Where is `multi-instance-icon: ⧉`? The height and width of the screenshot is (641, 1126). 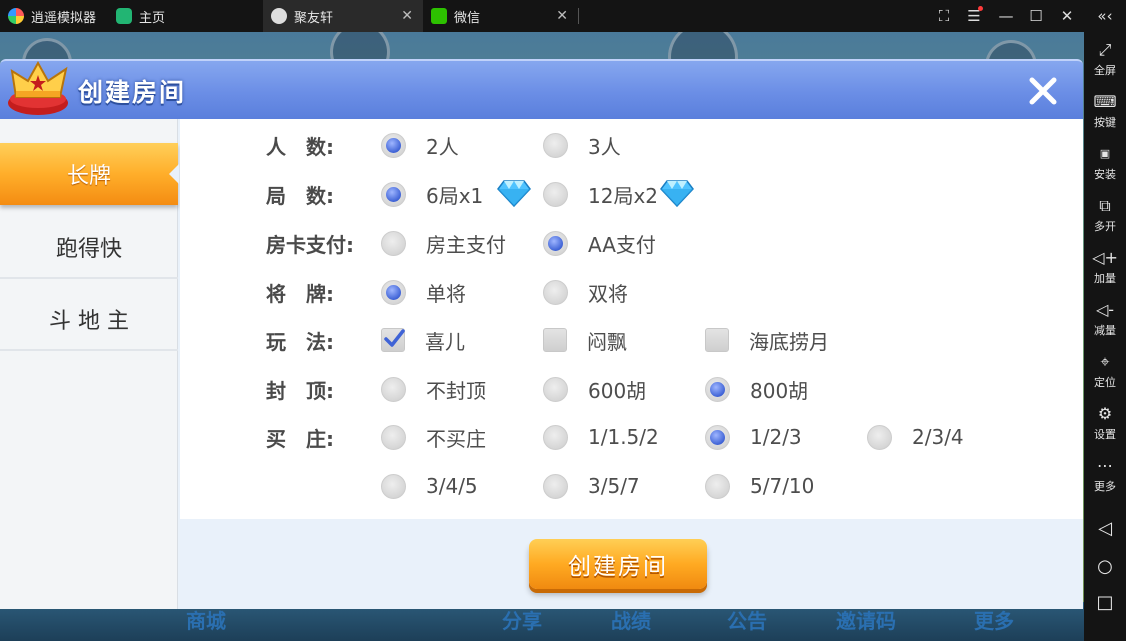 multi-instance-icon: ⧉ is located at coordinates (1105, 205).